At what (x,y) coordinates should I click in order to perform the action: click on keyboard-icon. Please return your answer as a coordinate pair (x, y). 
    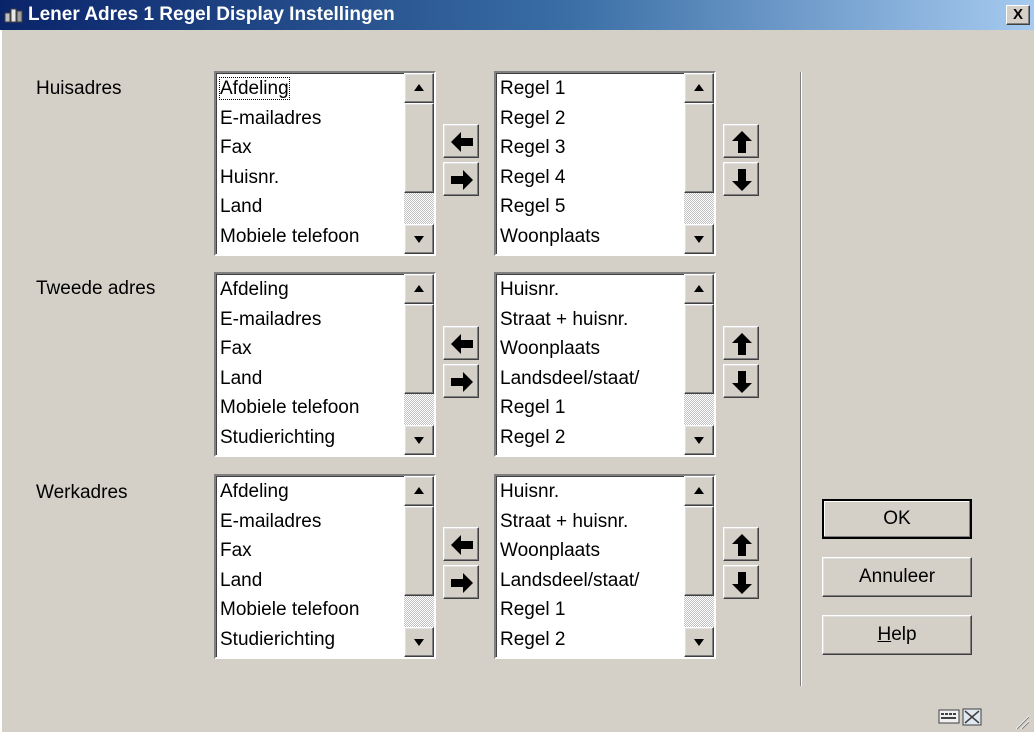
    Looking at the image, I should click on (949, 716).